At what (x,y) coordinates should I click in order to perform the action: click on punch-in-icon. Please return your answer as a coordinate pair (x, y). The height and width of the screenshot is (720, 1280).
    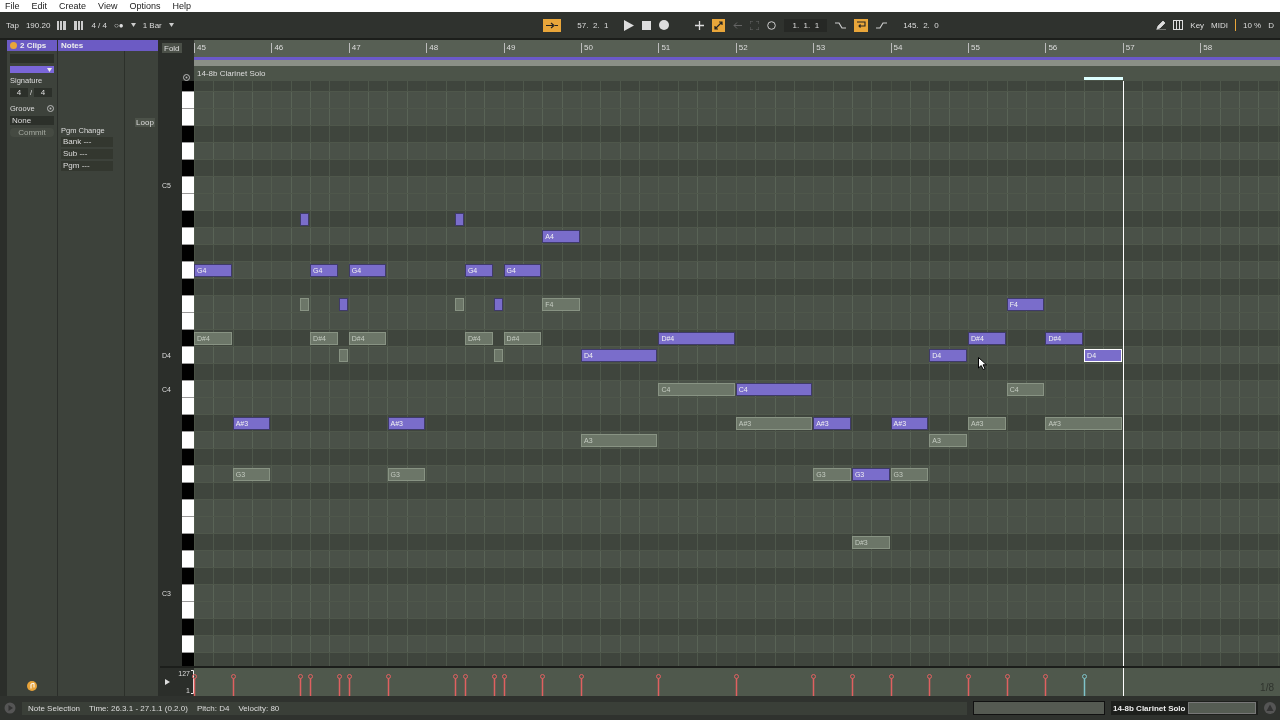
    Looking at the image, I should click on (841, 25).